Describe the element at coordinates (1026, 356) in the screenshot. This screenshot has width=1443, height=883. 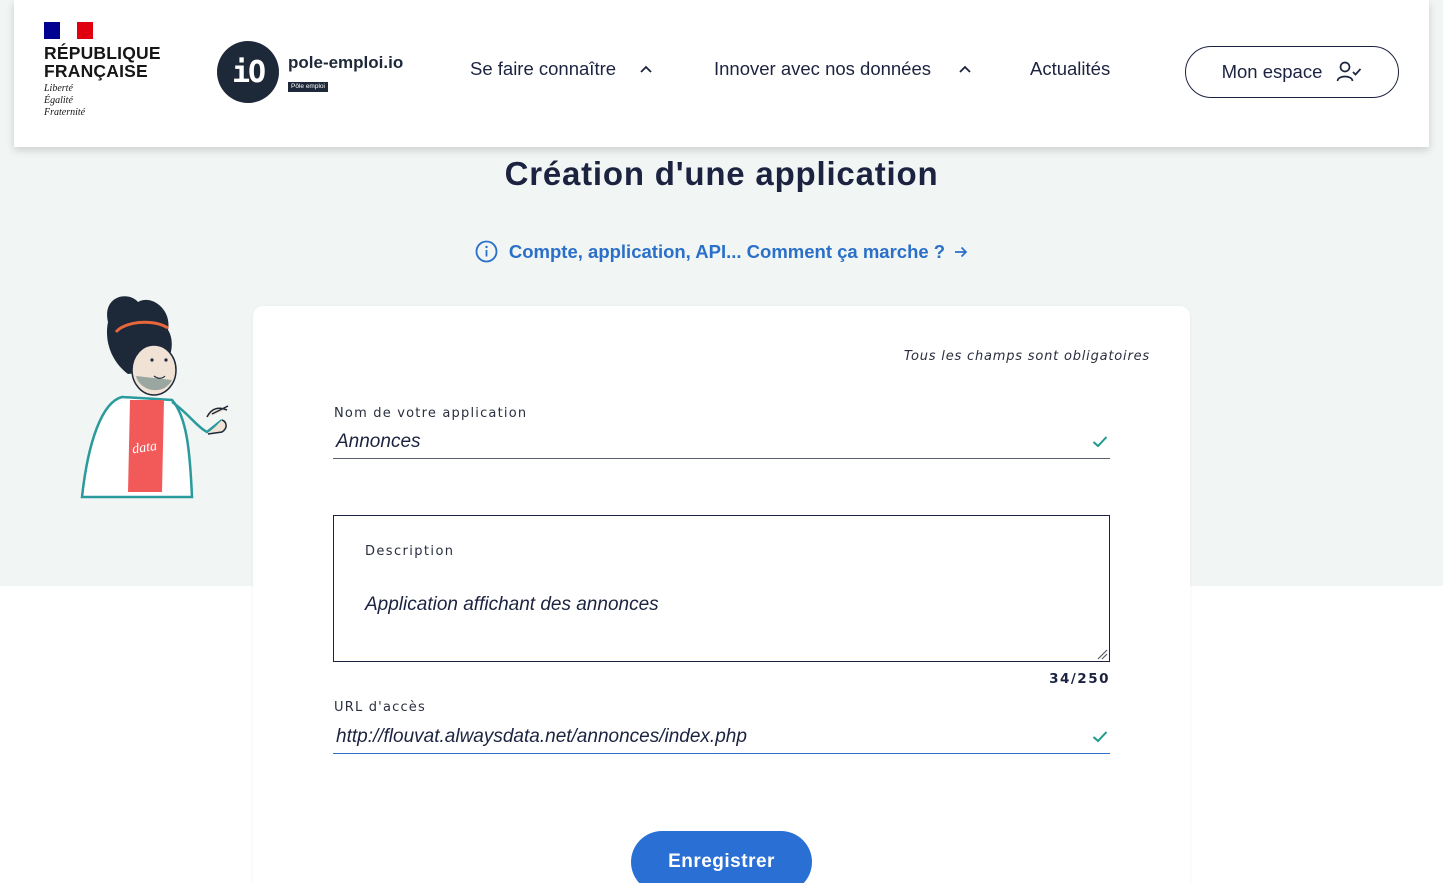
I see `required-fields-note: Tous les champs sont obligatoires` at that location.